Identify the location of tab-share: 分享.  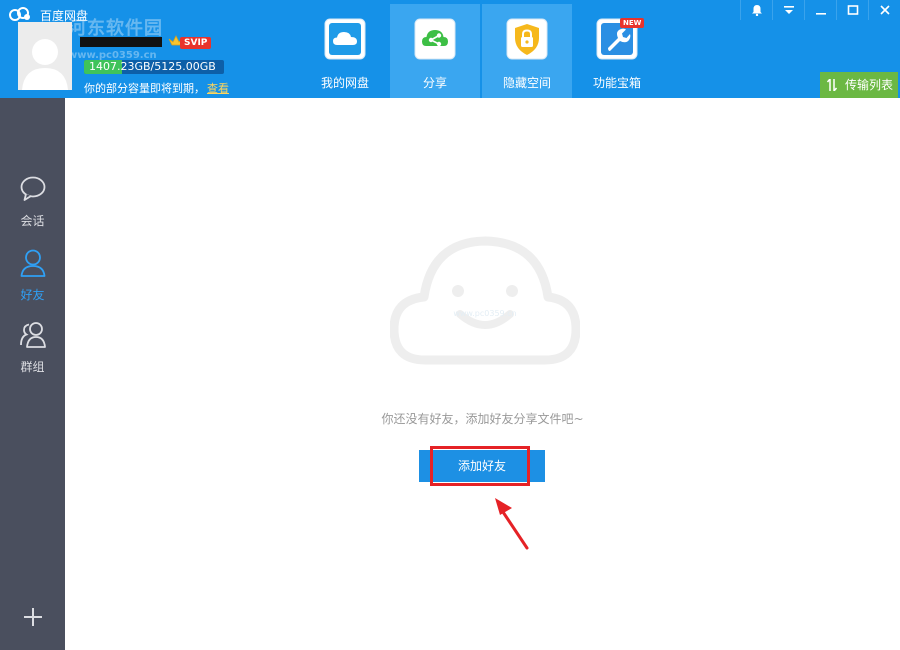
(435, 51).